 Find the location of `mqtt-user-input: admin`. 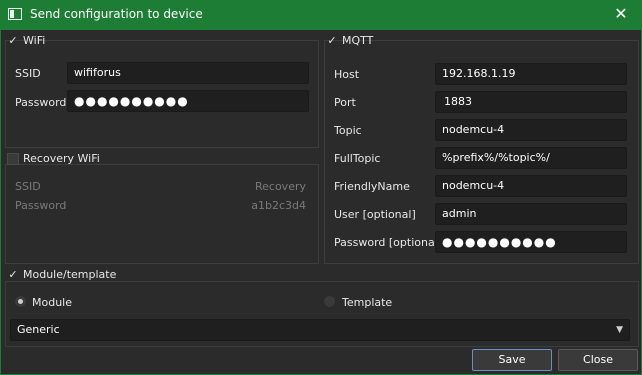

mqtt-user-input: admin is located at coordinates (531, 214).